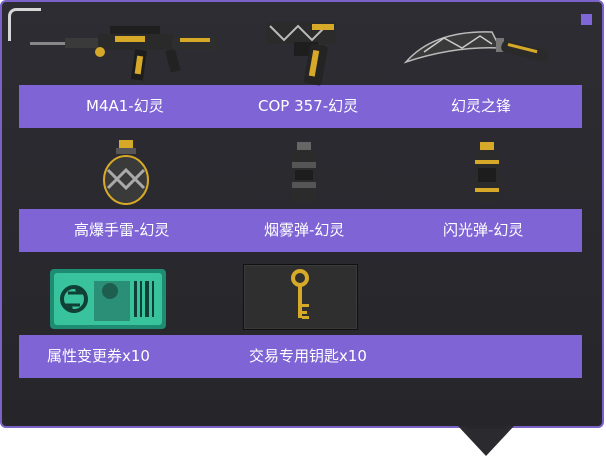 Image resolution: width=606 pixels, height=458 pixels. I want to click on item-label: COP 357-幻灵, so click(308, 106).